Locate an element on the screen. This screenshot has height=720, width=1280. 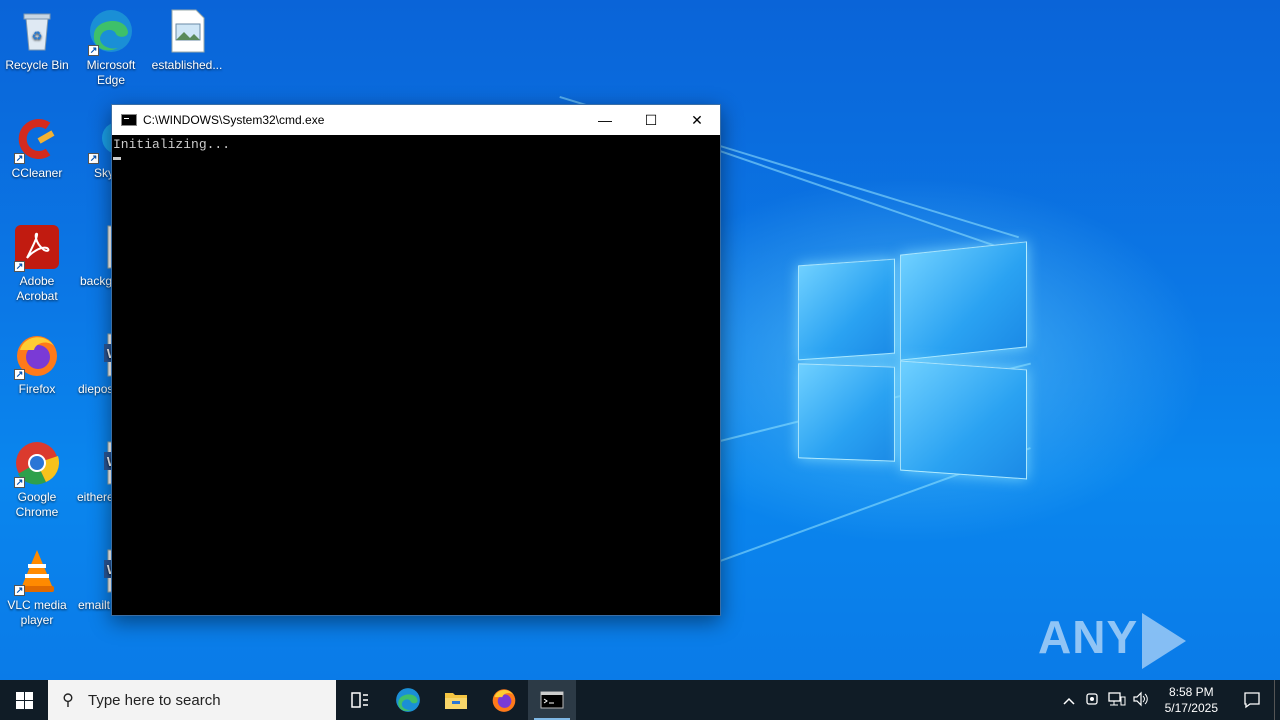
desktop-icon-google-chrome: ↗ Google Chrome is located at coordinates (37, 480).